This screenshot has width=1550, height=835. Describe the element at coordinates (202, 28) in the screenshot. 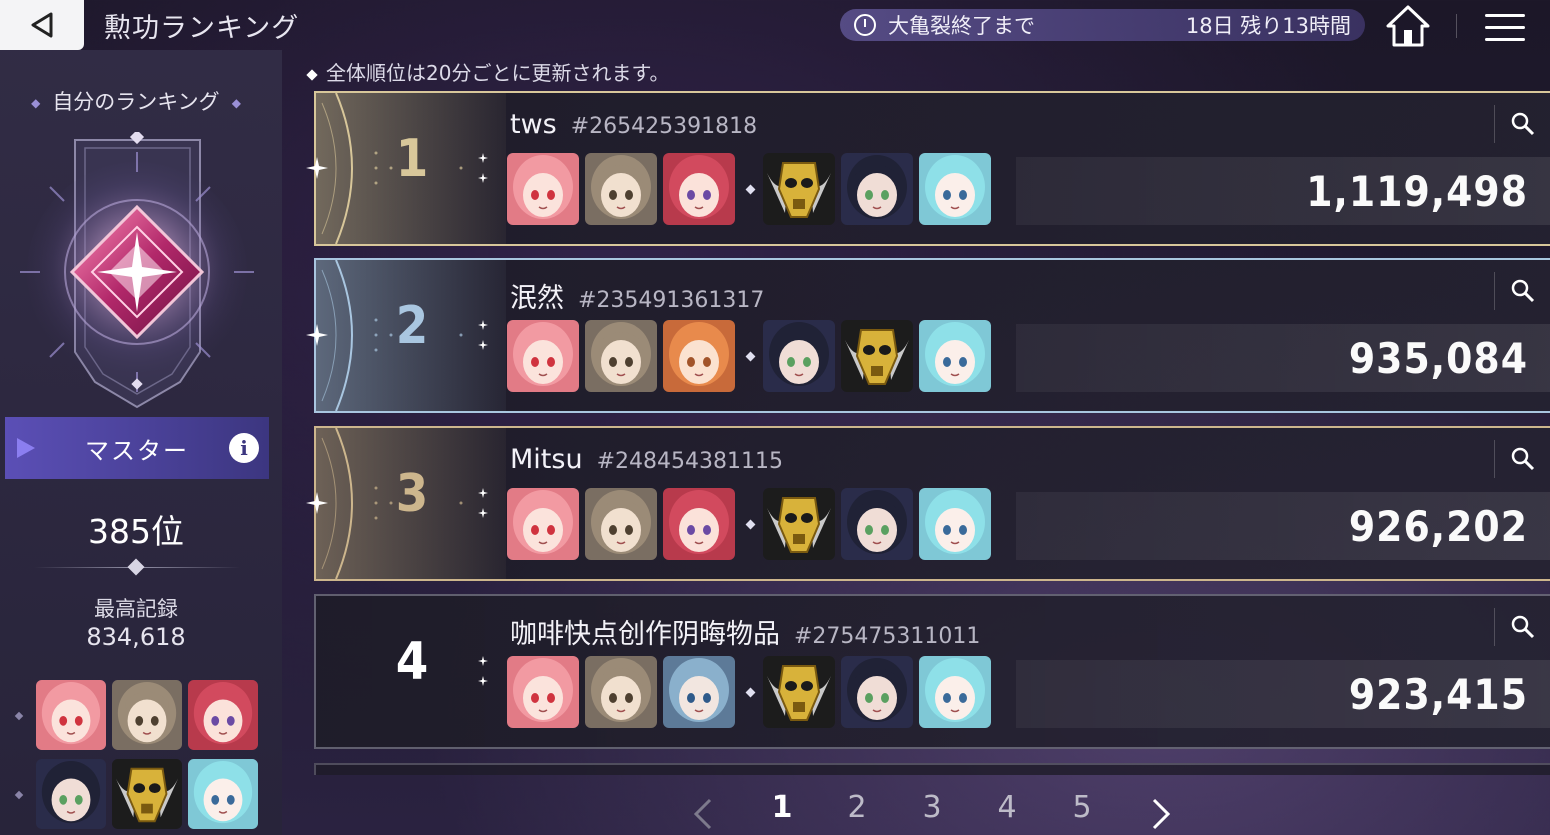

I see `page-title: 勲功ランキング` at that location.